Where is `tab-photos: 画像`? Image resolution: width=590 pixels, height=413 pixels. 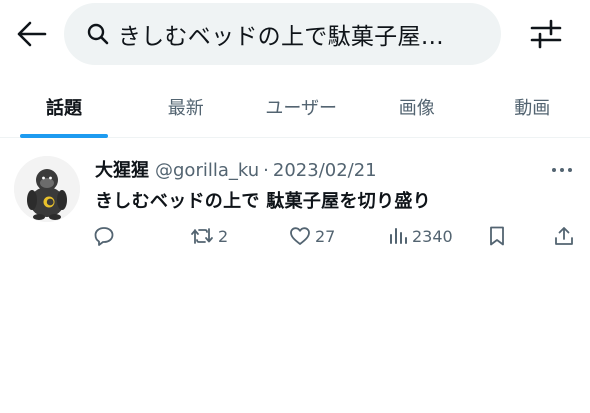
tab-photos: 画像 is located at coordinates (417, 106).